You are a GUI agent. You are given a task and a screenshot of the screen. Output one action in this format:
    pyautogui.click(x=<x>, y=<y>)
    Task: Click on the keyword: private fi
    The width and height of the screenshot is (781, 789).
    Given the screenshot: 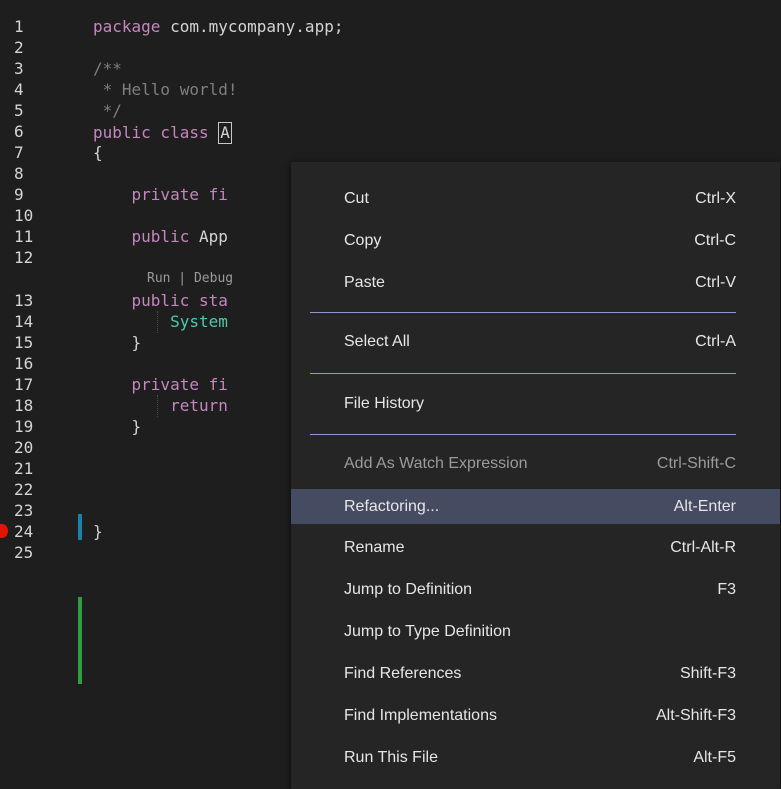 What is the action you would take?
    pyautogui.click(x=179, y=194)
    